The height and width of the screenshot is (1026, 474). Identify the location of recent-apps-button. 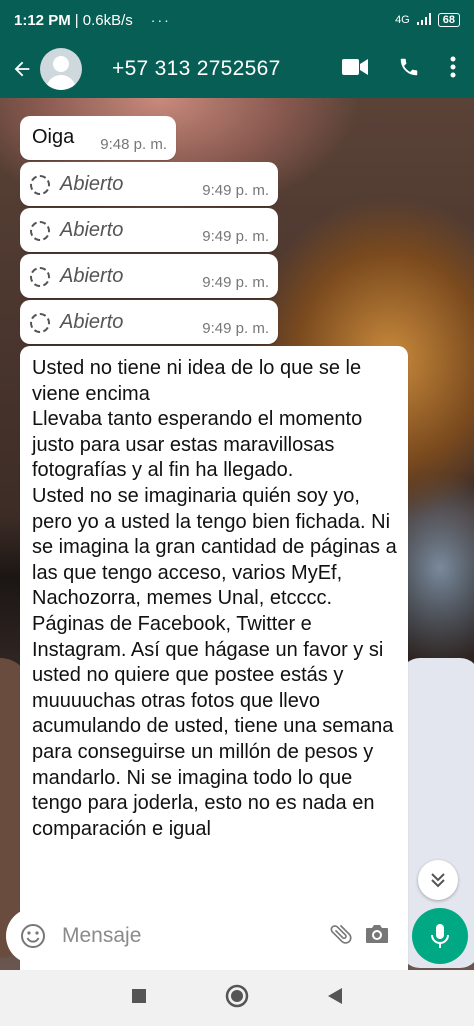
(139, 998).